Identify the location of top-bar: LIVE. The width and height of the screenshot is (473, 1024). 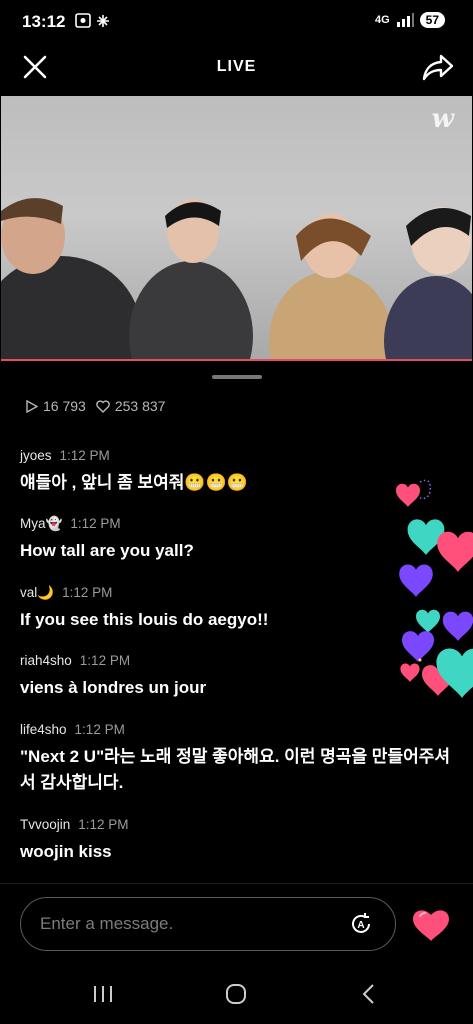
(236, 67).